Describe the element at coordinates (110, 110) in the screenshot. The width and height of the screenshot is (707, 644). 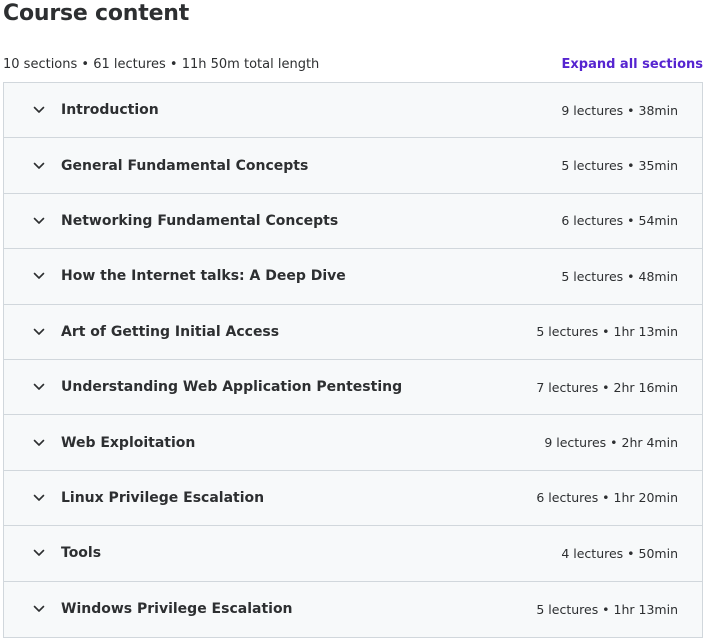
I see `section-title: Introduction` at that location.